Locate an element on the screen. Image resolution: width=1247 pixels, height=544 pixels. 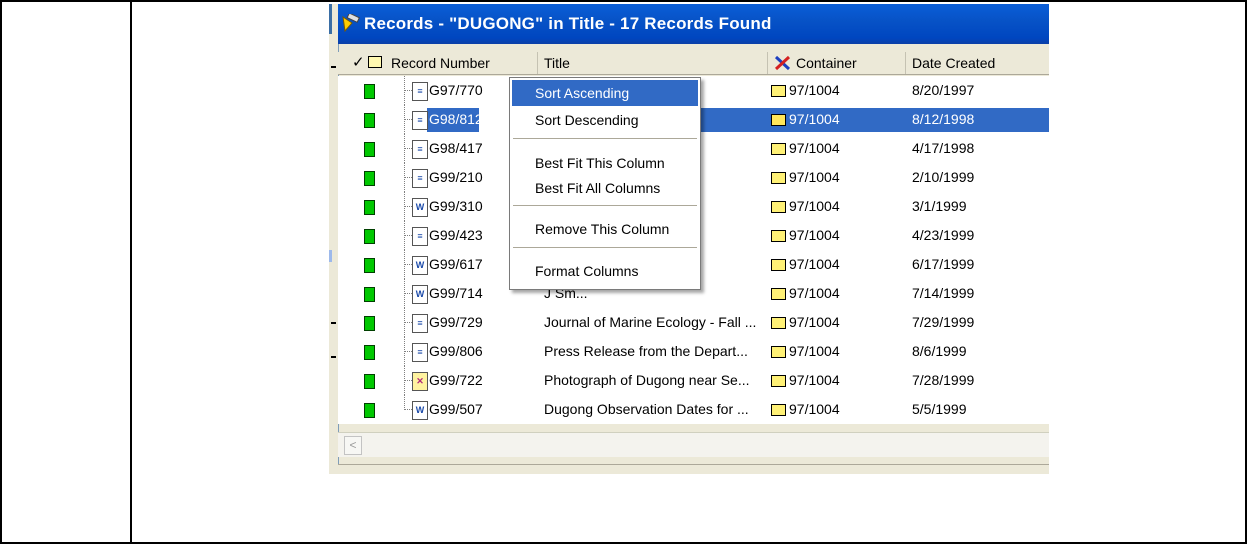
remove-x-icon is located at coordinates (782, 63).